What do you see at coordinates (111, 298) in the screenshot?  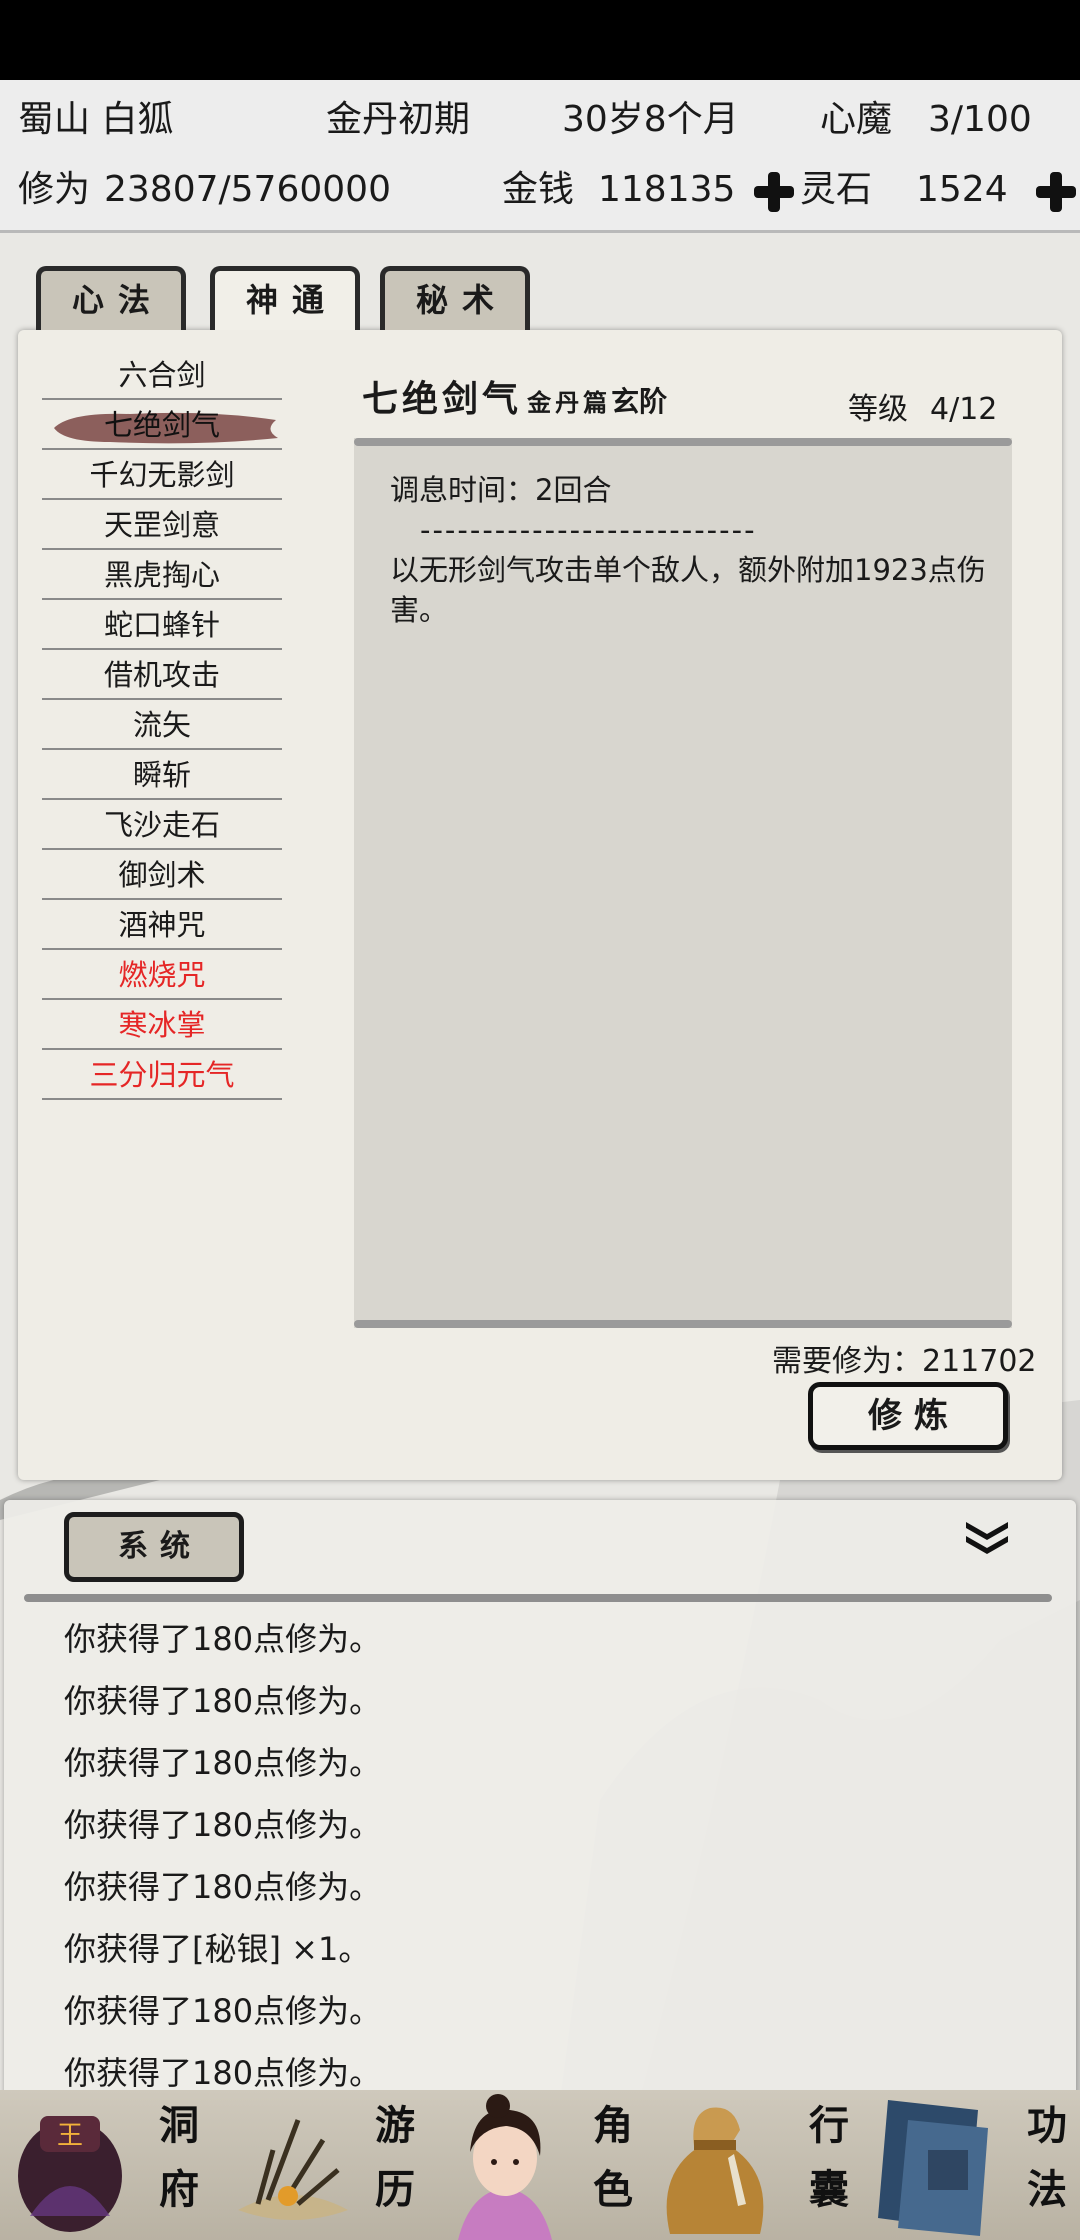 I see `tab-xinfa: 心法` at bounding box center [111, 298].